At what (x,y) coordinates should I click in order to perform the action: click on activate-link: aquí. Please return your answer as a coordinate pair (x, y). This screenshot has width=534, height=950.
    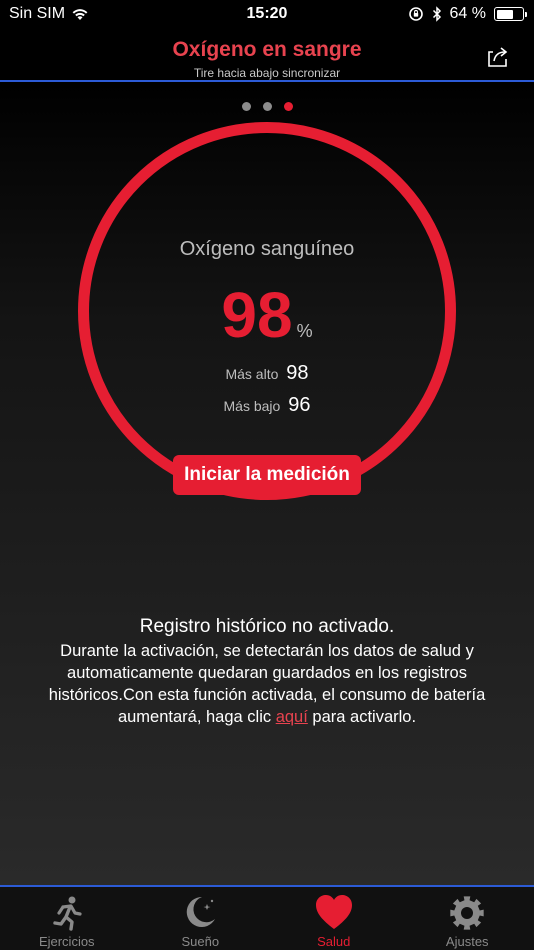
    Looking at the image, I should click on (292, 717).